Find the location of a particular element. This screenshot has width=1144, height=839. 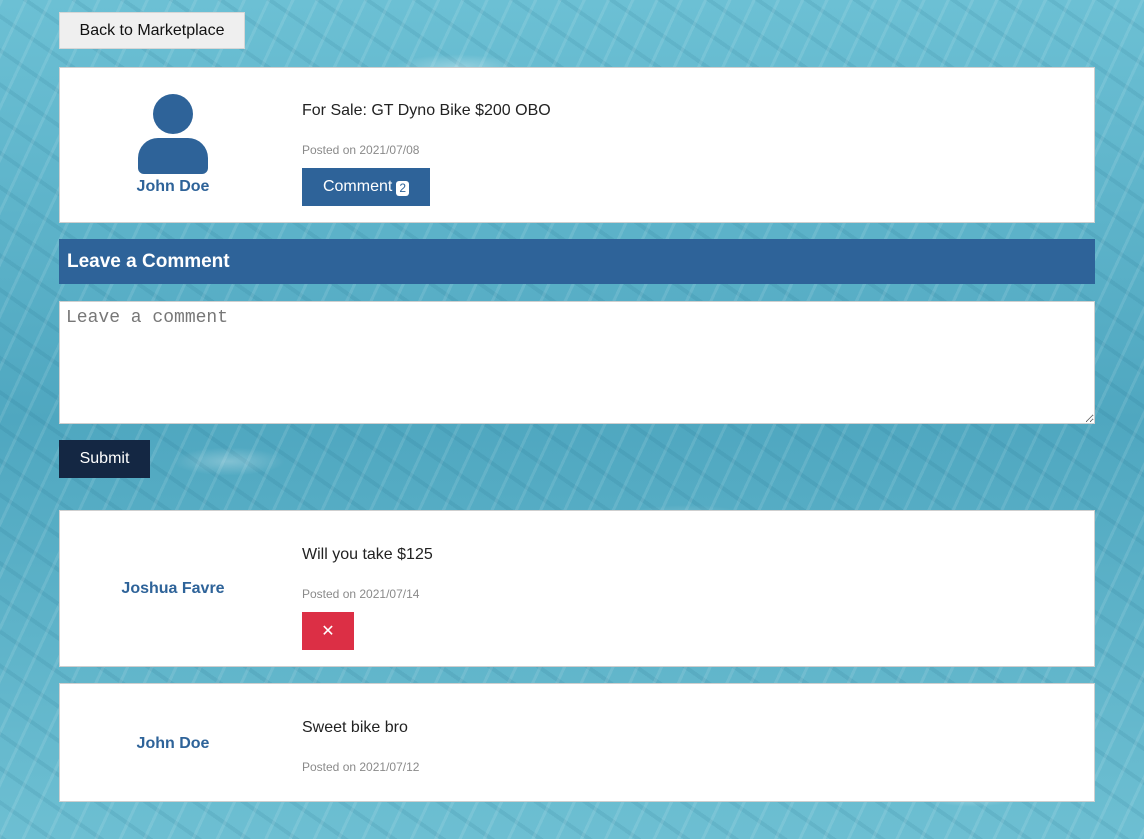

post-date: Posted on 2021/07/08 is located at coordinates (361, 150).